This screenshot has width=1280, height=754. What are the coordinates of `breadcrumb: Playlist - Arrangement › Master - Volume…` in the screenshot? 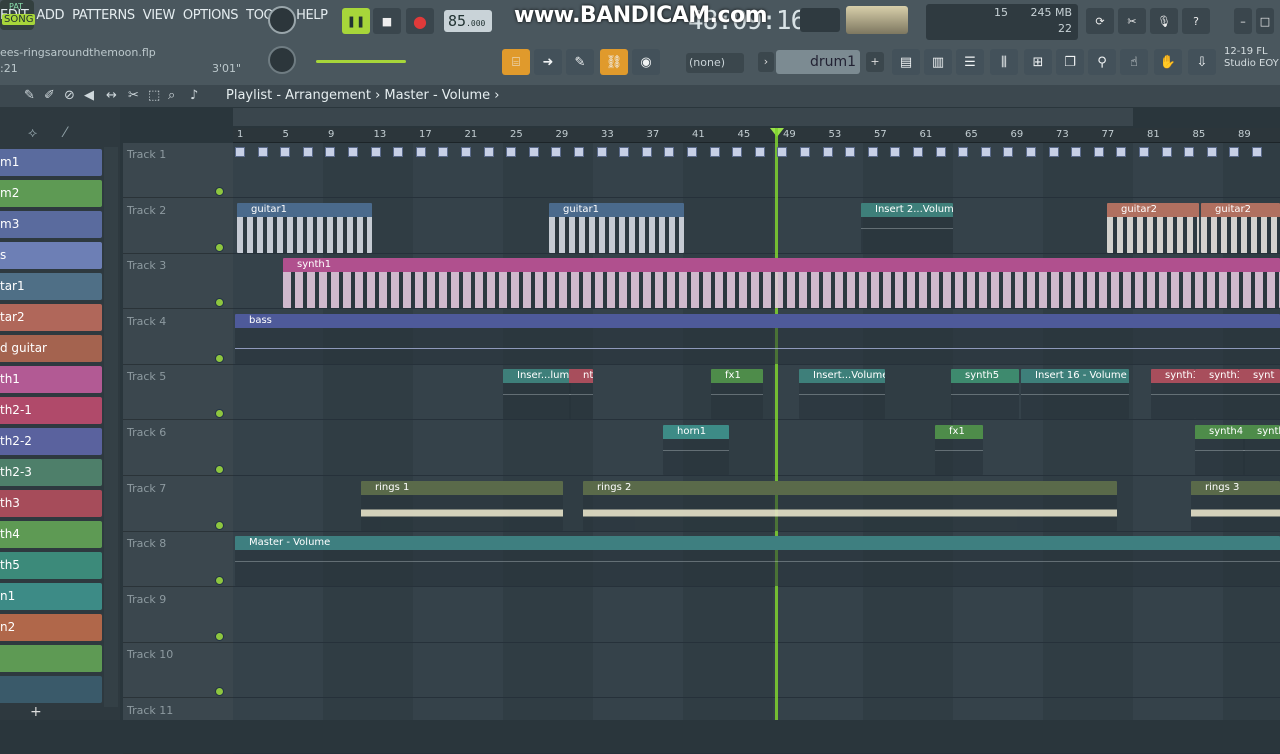 It's located at (362, 95).